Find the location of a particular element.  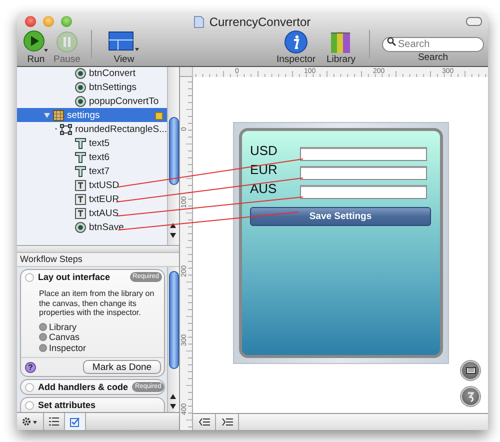

window-layout-icon is located at coordinates (124, 41).